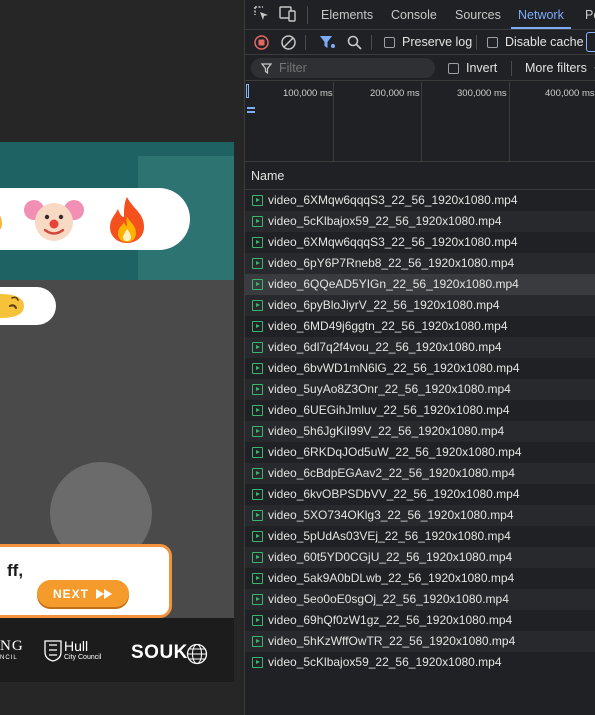  What do you see at coordinates (390, 557) in the screenshot?
I see `request-name: video_60t5YD0CGjU_22_56_1920x1080.mp4` at bounding box center [390, 557].